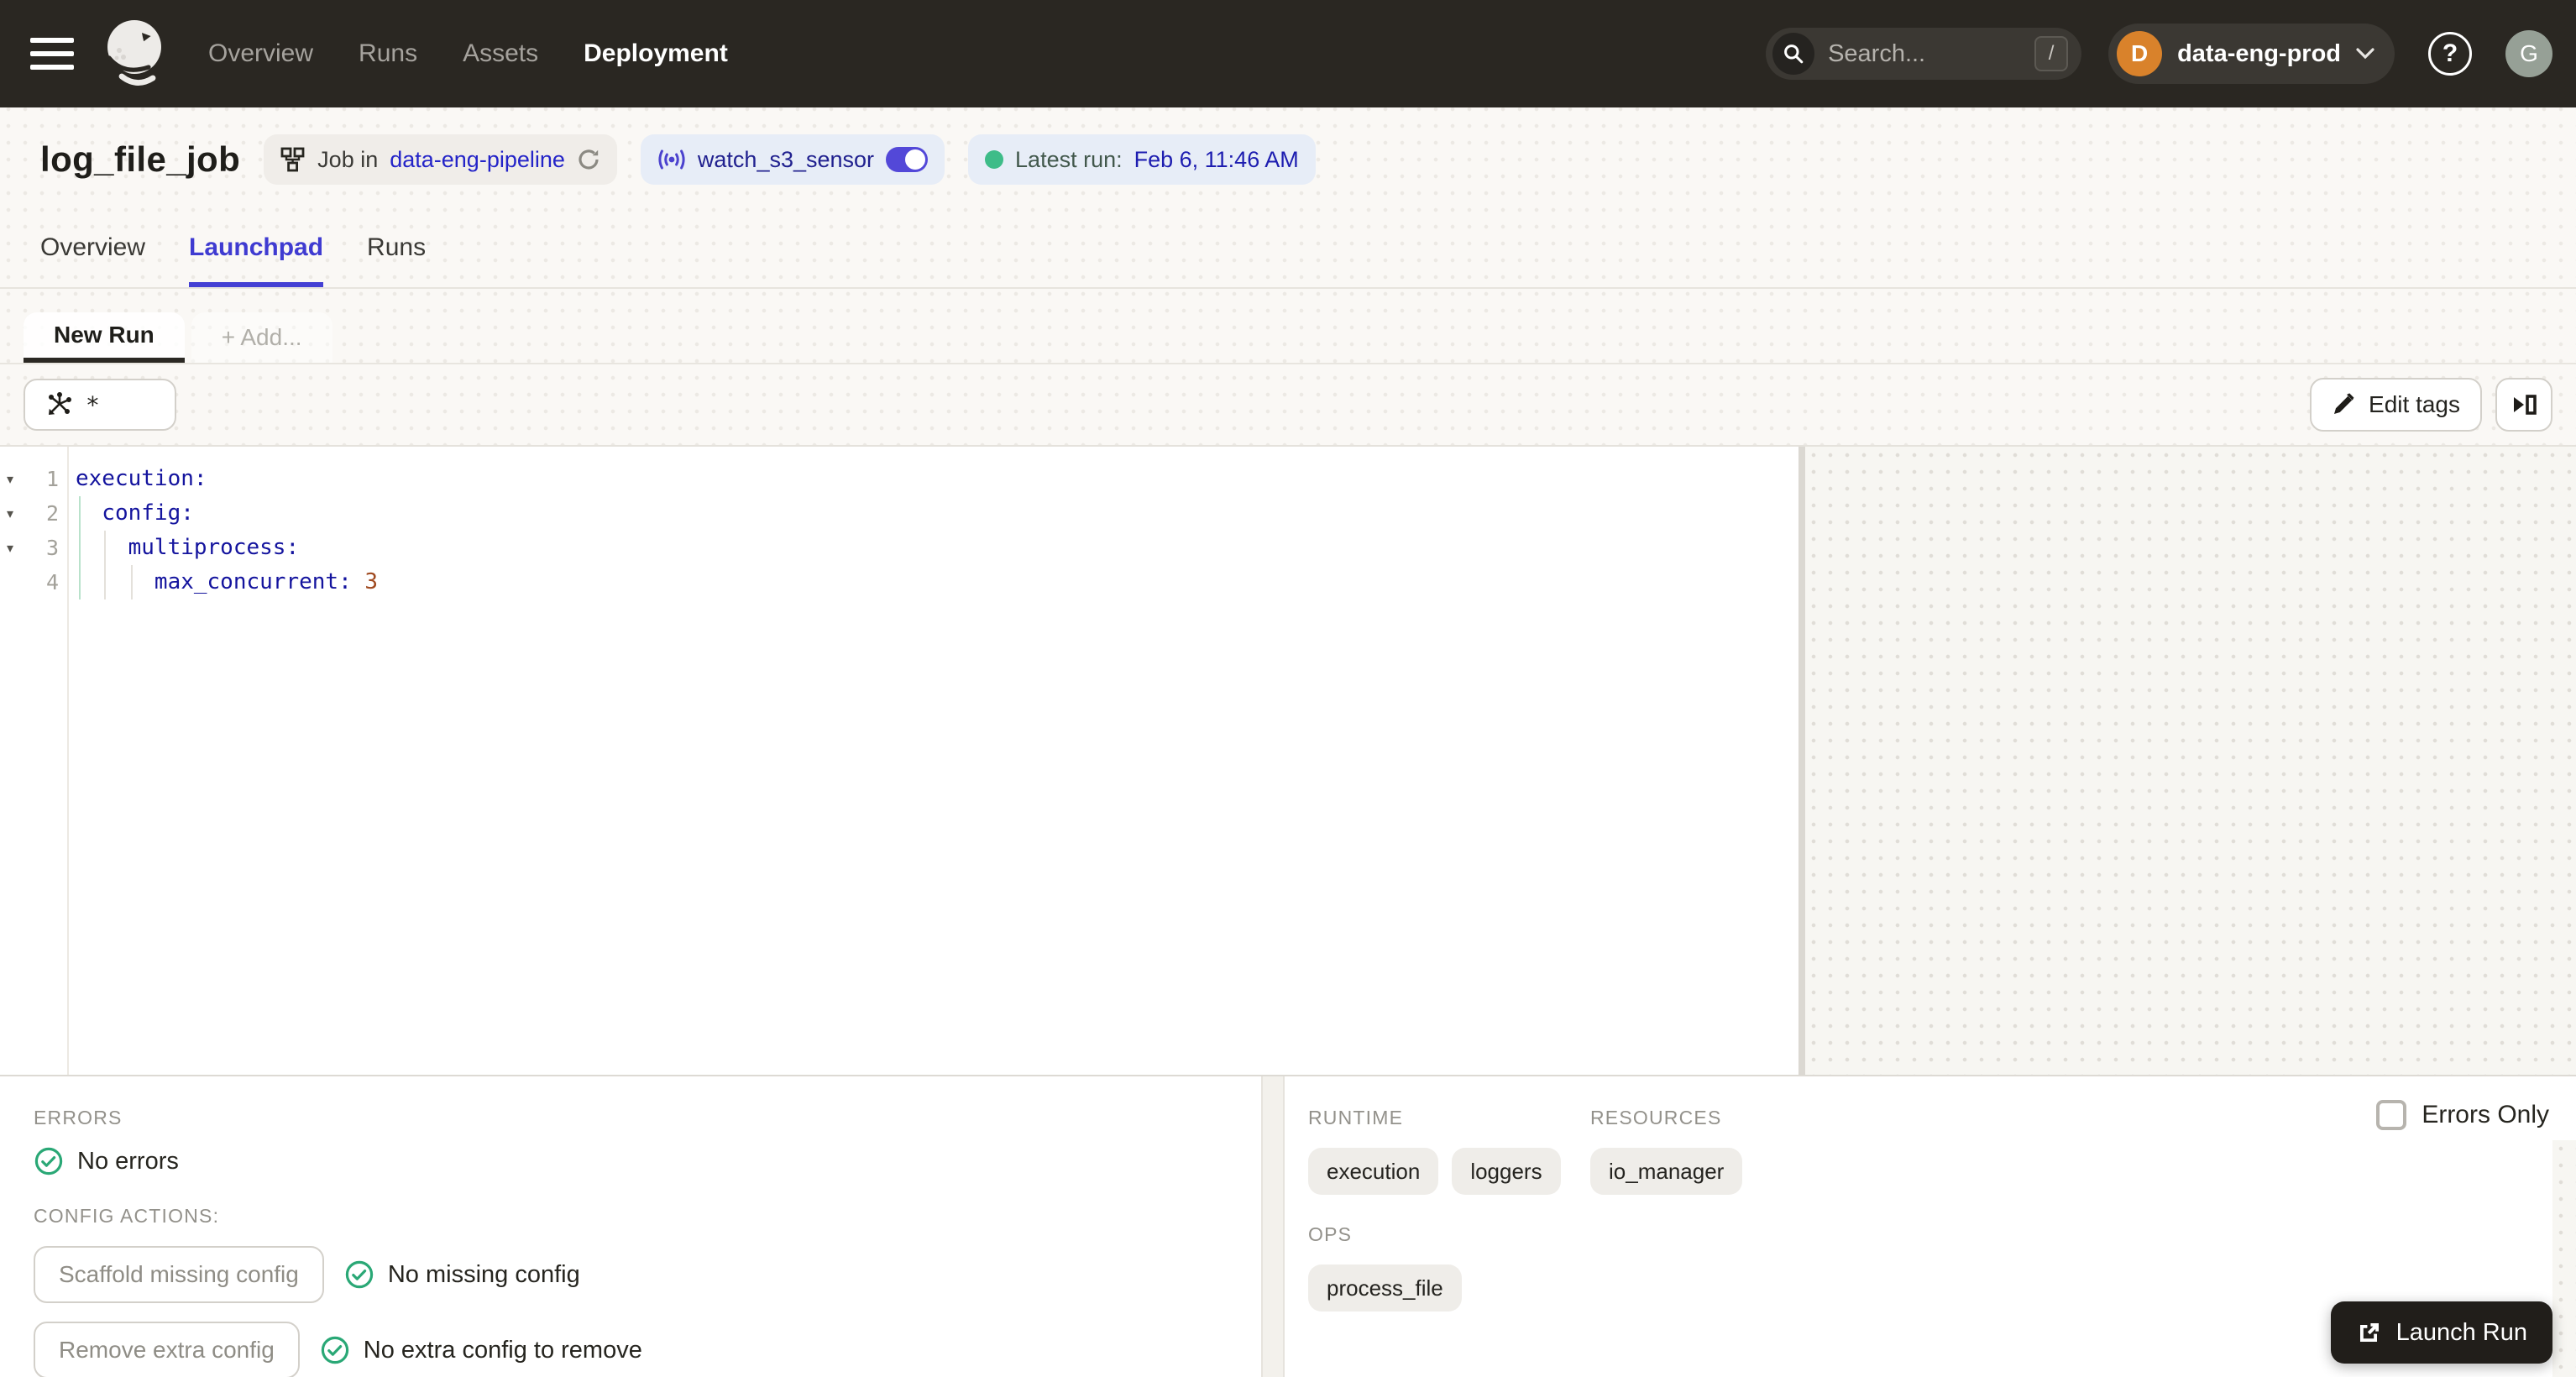 Image resolution: width=2576 pixels, height=1377 pixels. I want to click on hamburger-menu-icon, so click(53, 53).